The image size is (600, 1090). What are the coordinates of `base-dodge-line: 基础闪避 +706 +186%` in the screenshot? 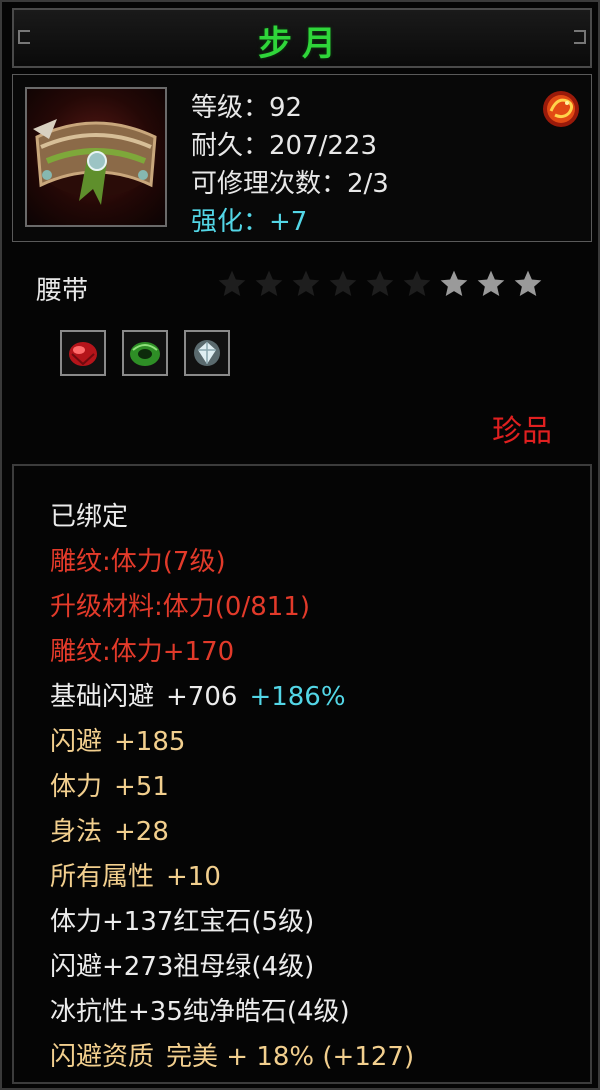 It's located at (198, 694).